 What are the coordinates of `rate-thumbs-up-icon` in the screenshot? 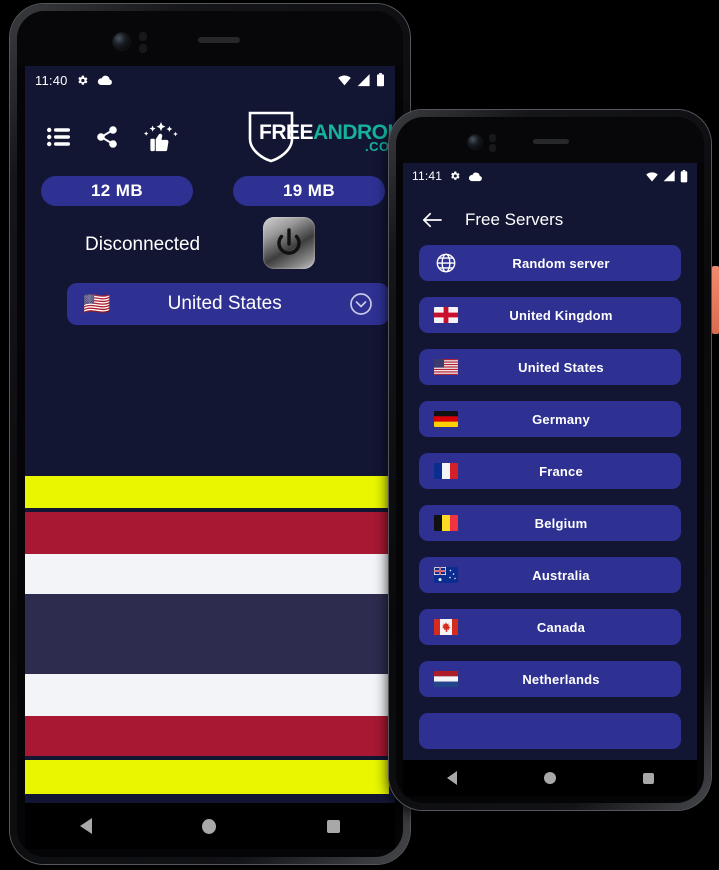 It's located at (161, 137).